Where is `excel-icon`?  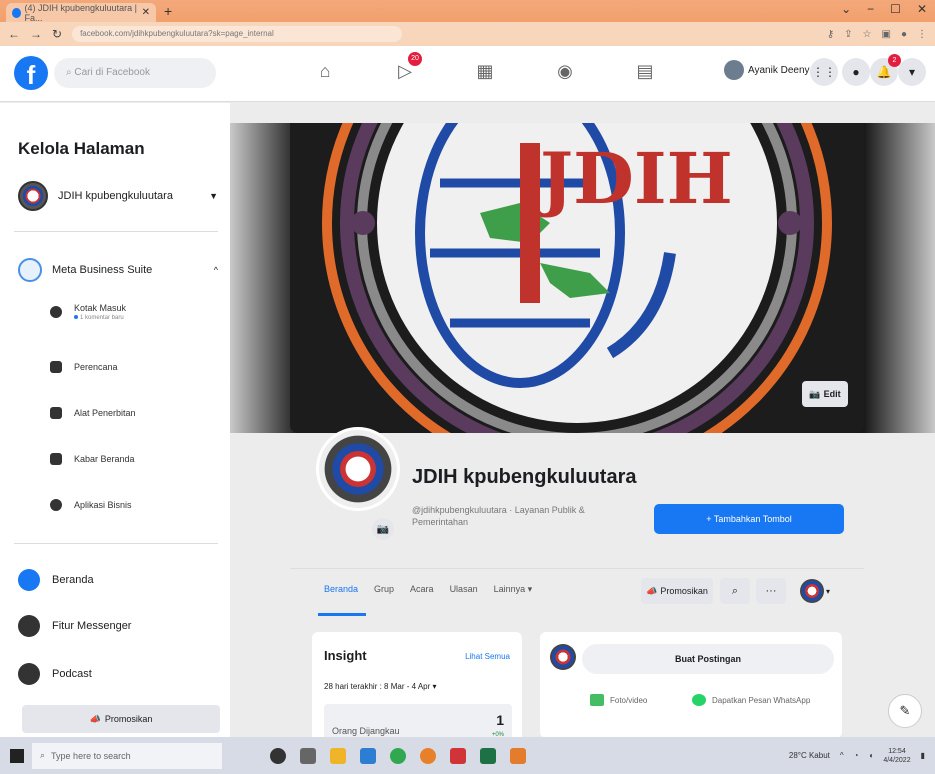 excel-icon is located at coordinates (488, 755).